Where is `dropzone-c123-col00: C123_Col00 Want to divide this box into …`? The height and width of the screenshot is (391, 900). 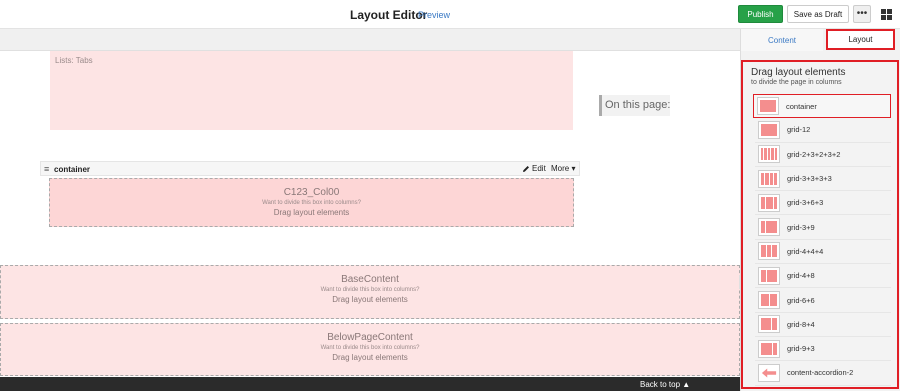 dropzone-c123-col00: C123_Col00 Want to divide this box into … is located at coordinates (311, 202).